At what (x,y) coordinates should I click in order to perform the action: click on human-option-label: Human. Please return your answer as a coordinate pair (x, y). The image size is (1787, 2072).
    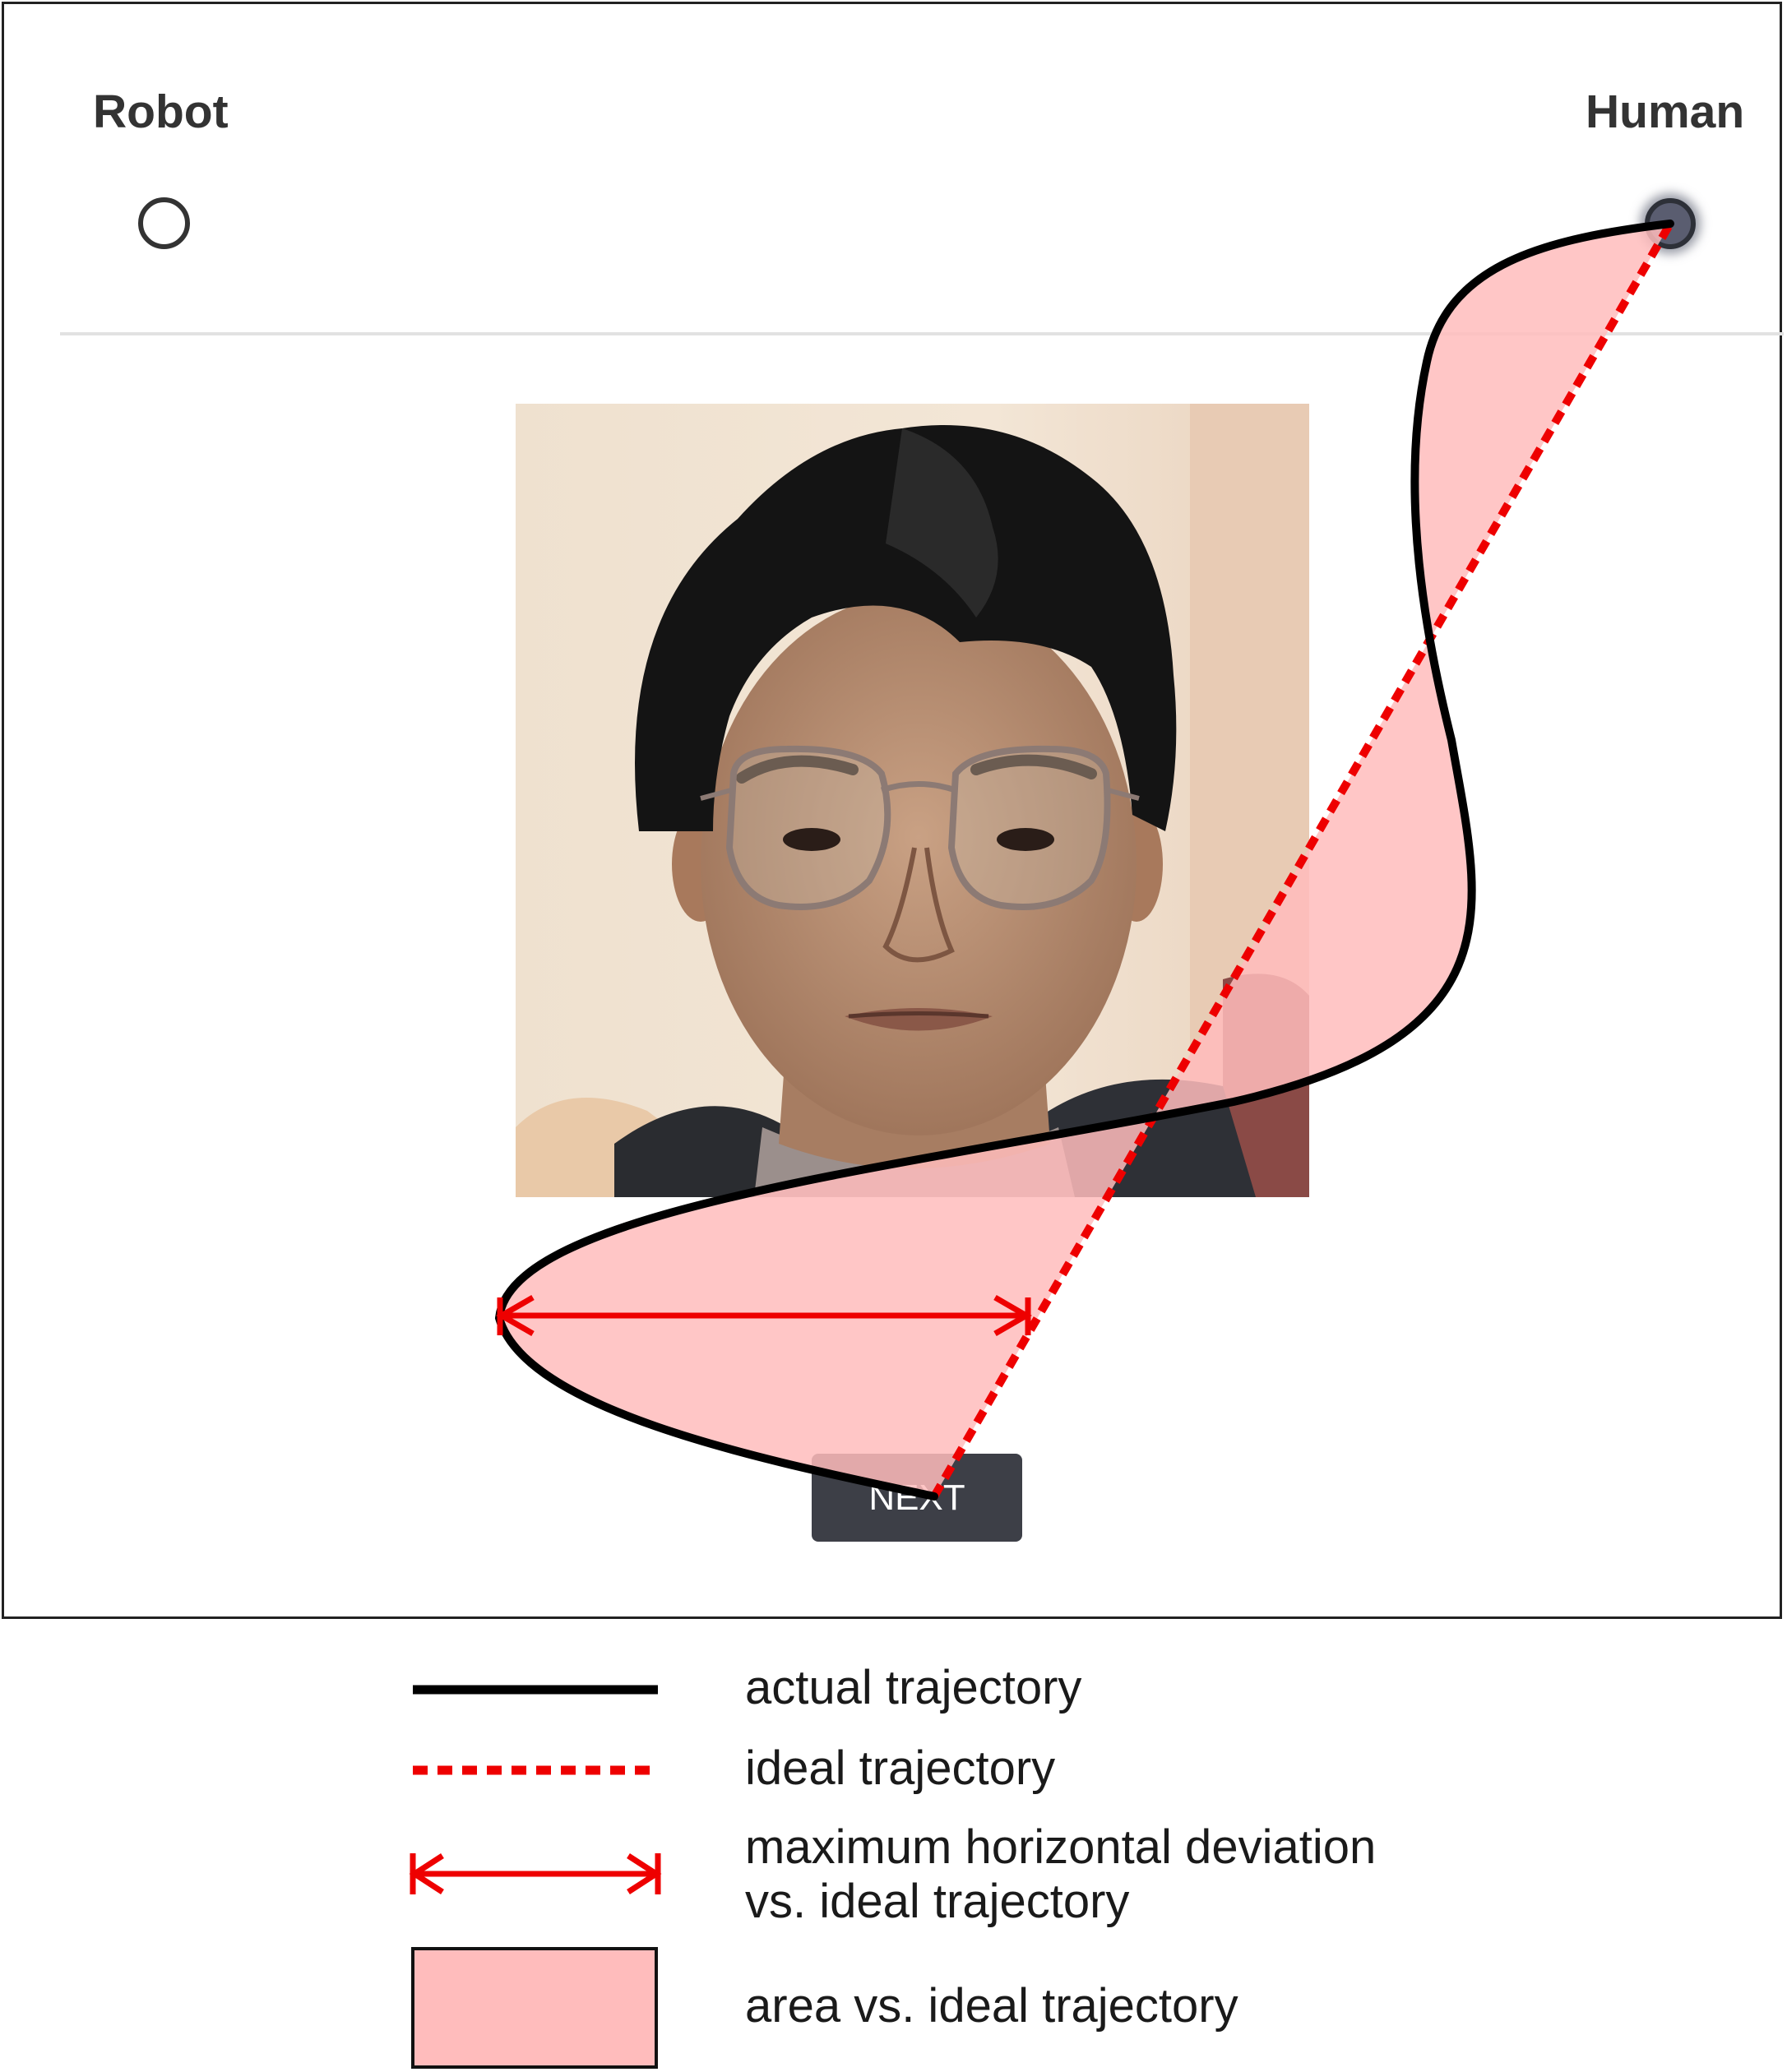
    Looking at the image, I should click on (1665, 112).